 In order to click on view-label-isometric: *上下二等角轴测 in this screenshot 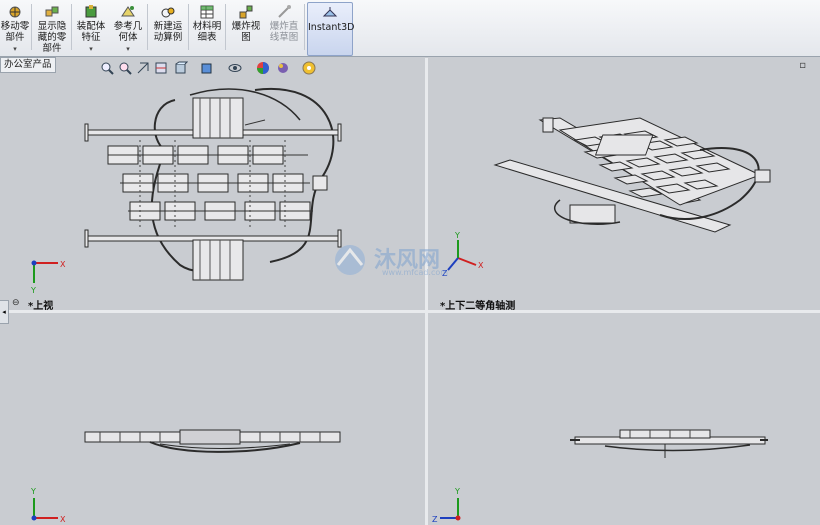, I will do `click(478, 306)`.